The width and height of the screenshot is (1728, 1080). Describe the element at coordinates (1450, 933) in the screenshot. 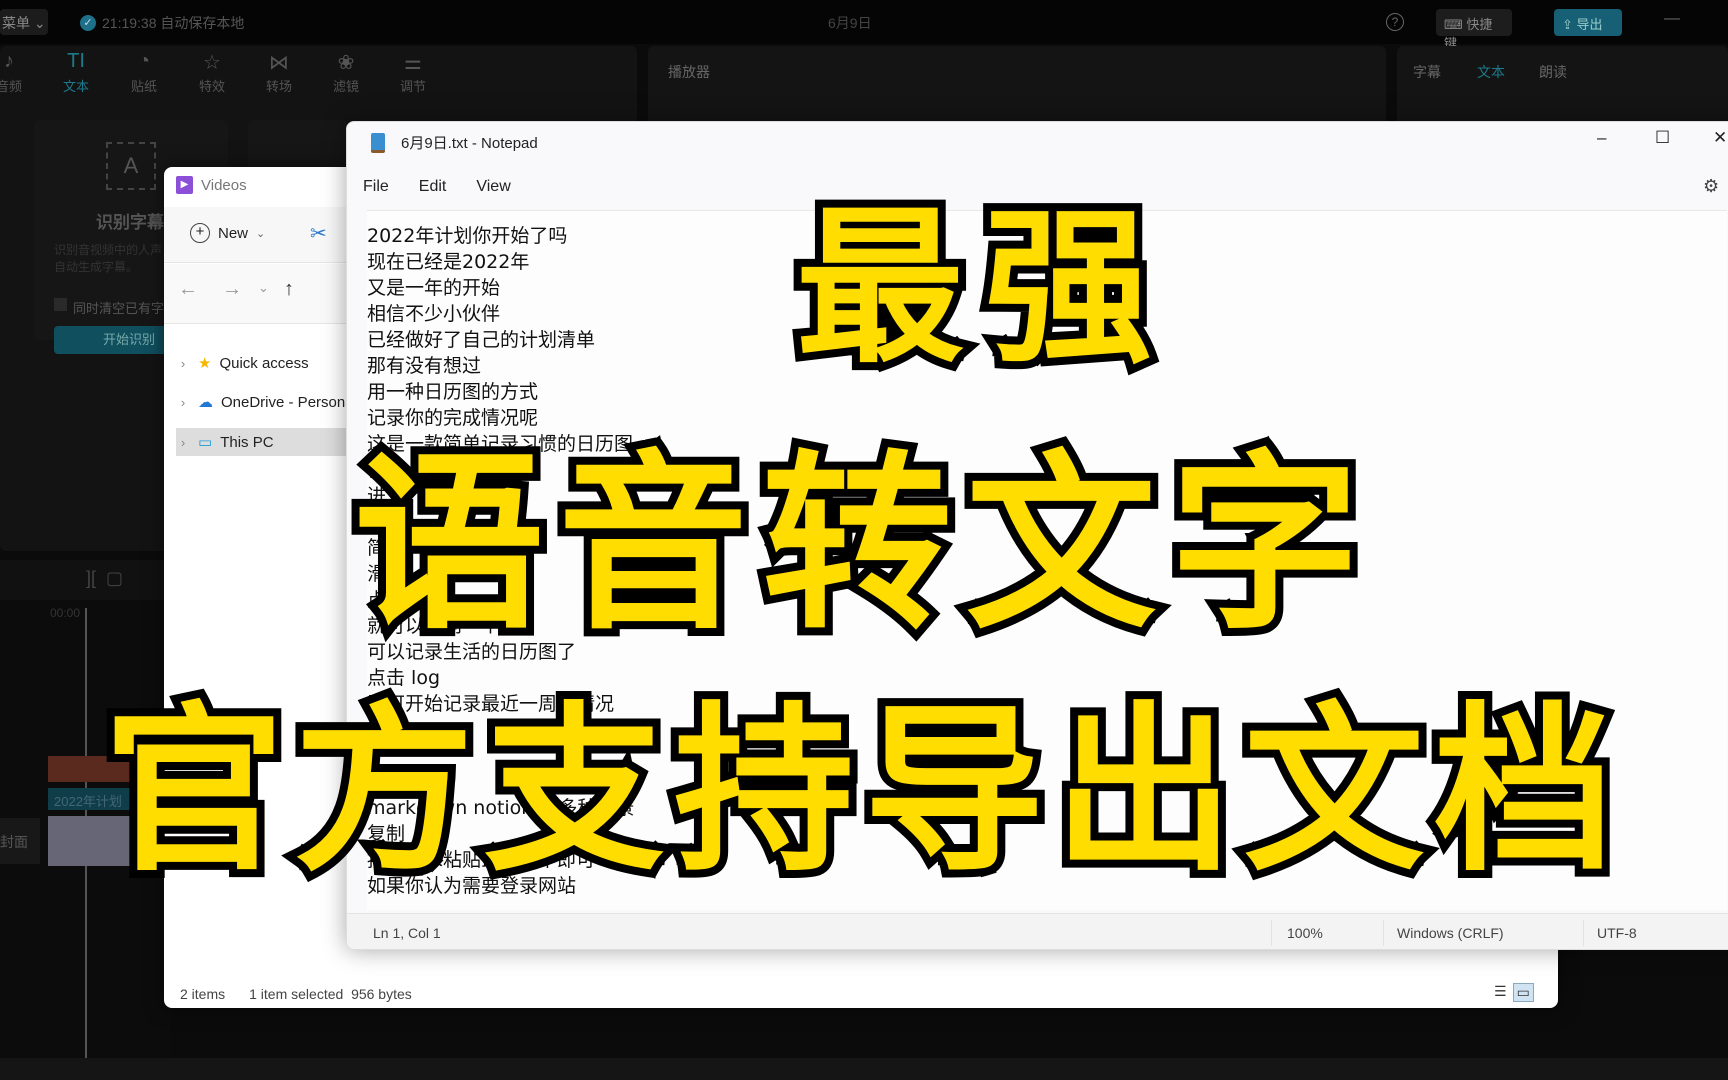

I see `line-ending: Windows (CRLF)` at that location.